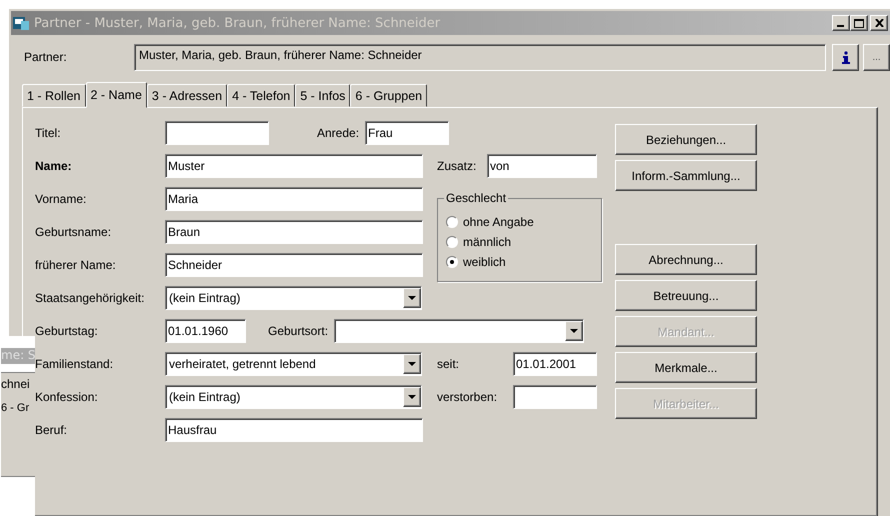  I want to click on info-icon, so click(846, 57).